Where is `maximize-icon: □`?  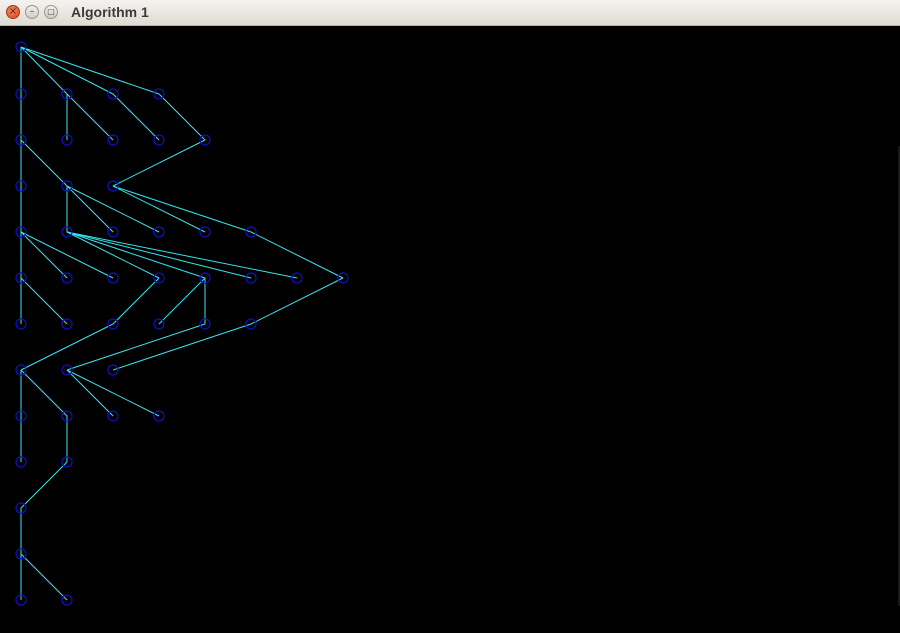 maximize-icon: □ is located at coordinates (51, 12).